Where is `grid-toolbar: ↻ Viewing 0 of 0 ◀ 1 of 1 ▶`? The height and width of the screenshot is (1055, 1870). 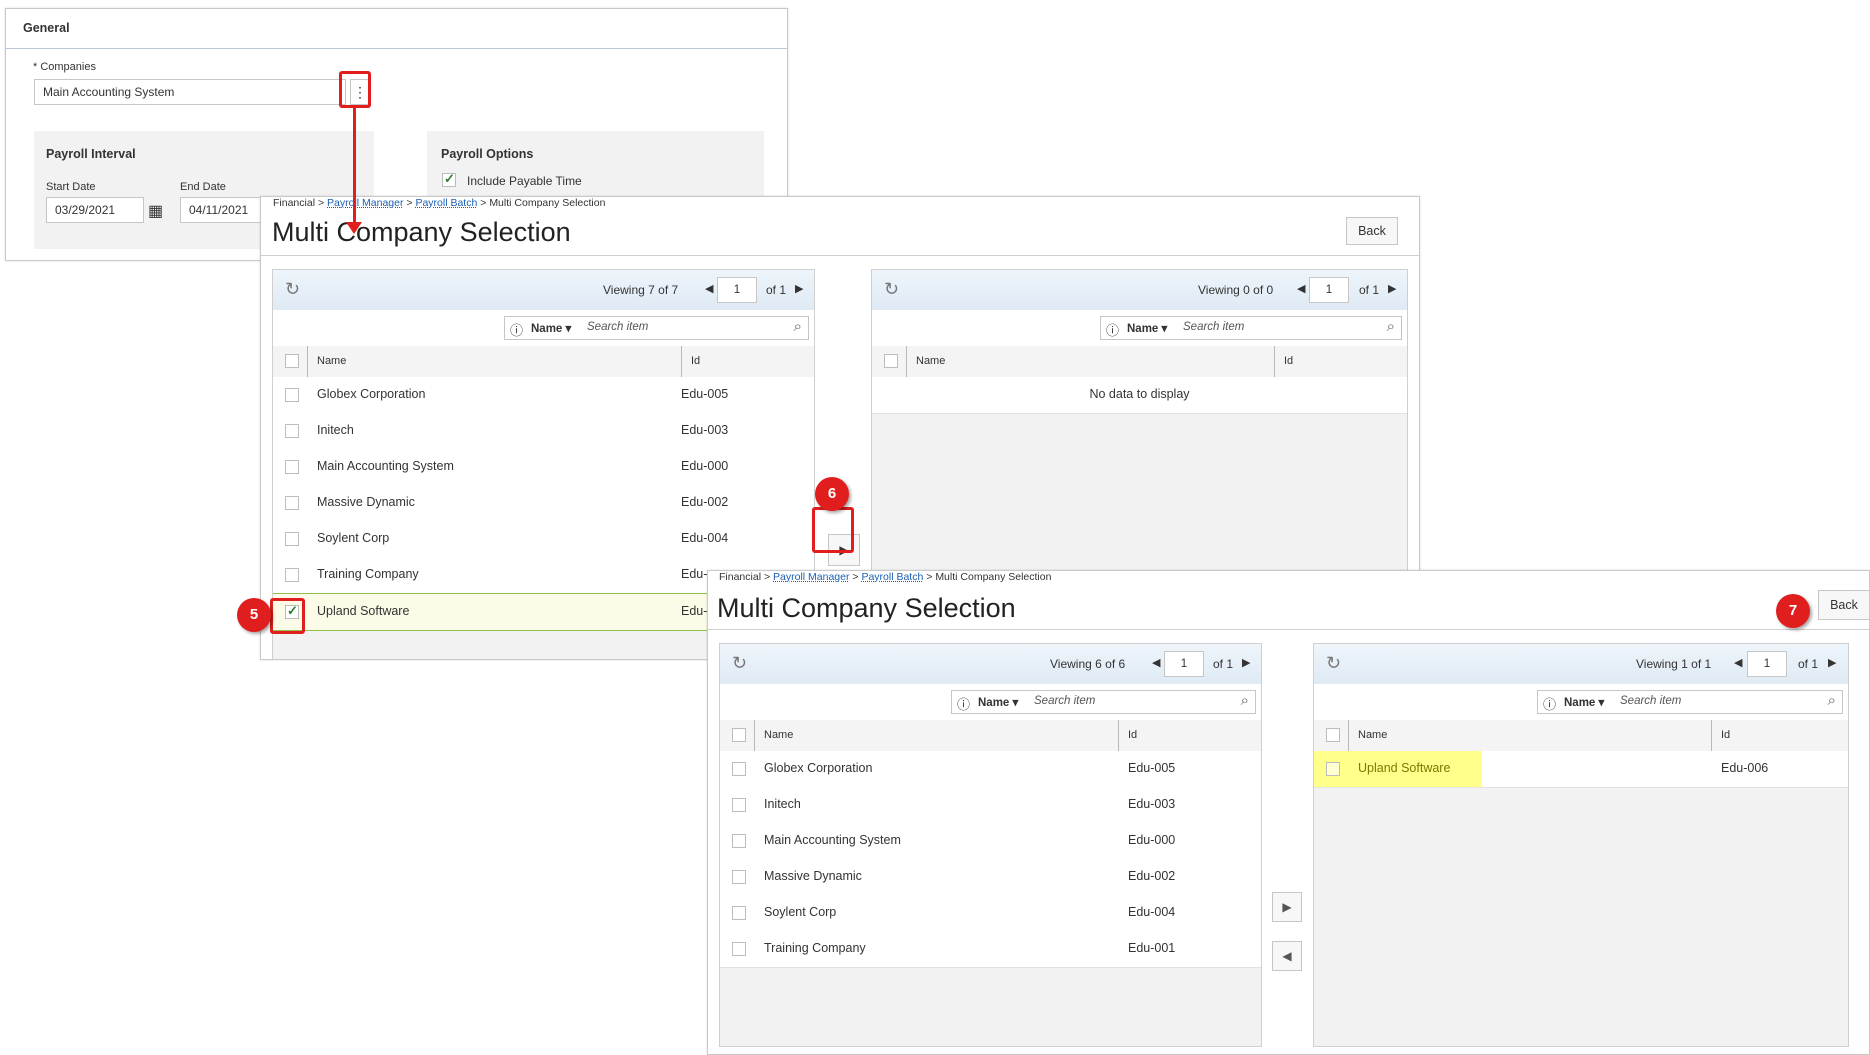
grid-toolbar: ↻ Viewing 0 of 0 ◀ 1 of 1 ▶ is located at coordinates (1139, 290).